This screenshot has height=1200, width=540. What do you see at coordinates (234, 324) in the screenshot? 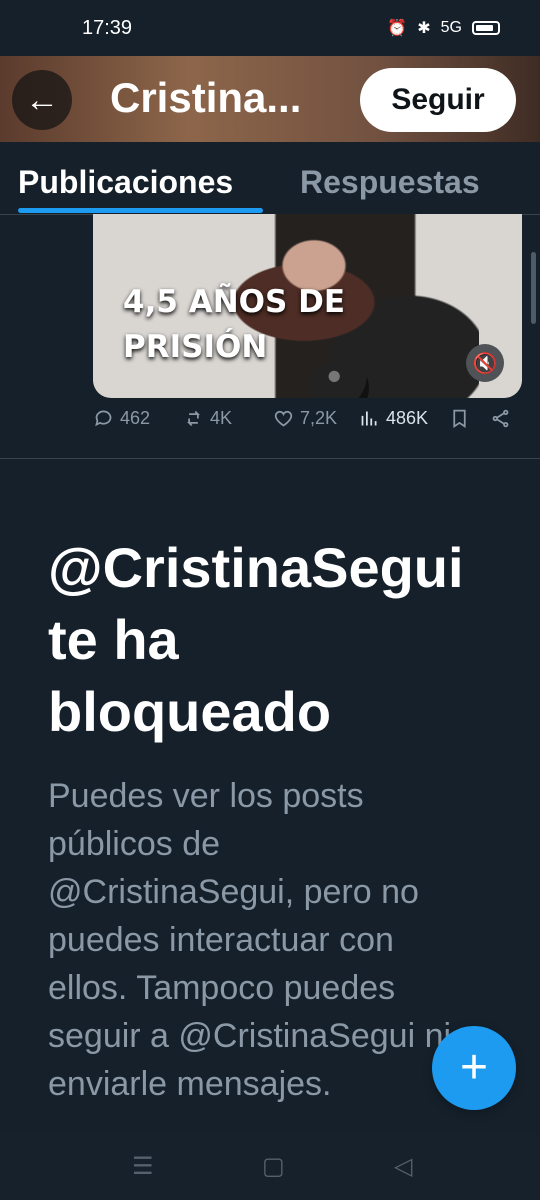
I see `video-caption: 4,5 AÑOS DE PRISIÓN` at bounding box center [234, 324].